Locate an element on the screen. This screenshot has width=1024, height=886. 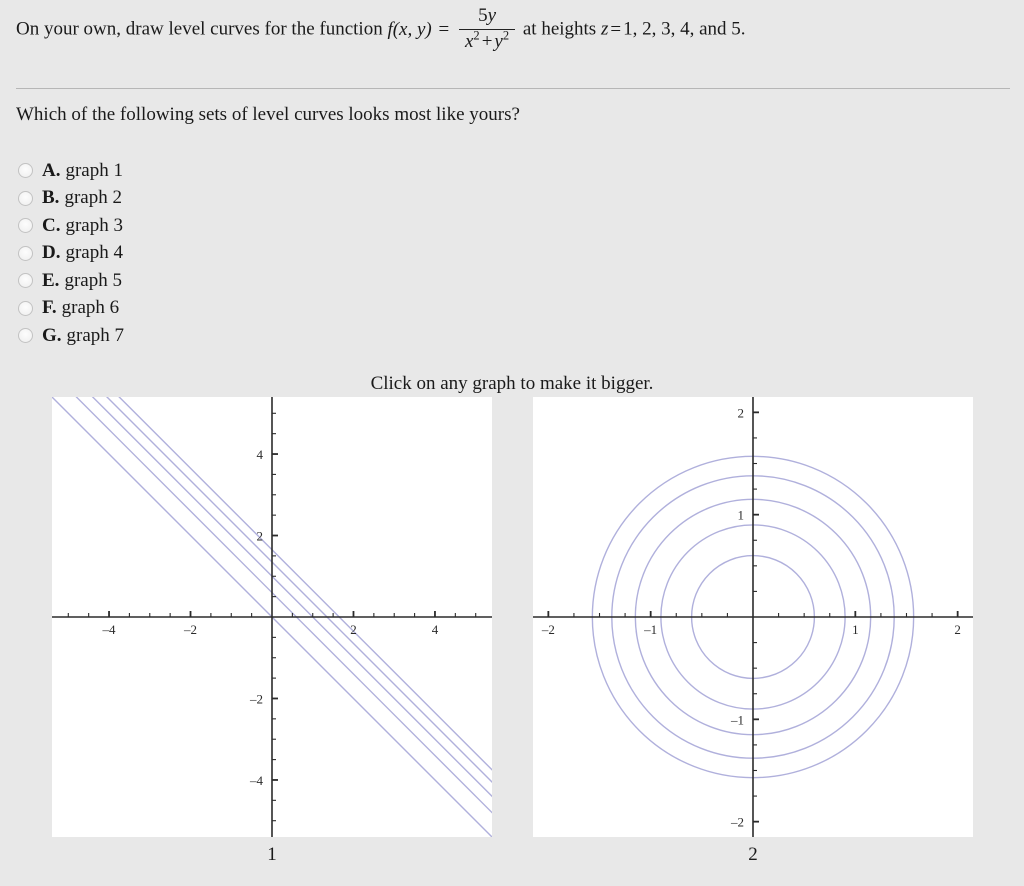
denominator-variable-y: y is located at coordinates (498, 41).